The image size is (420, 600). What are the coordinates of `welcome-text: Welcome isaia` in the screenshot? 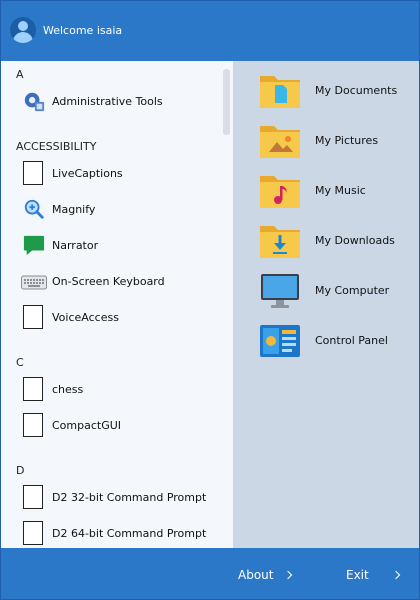 It's located at (83, 30).